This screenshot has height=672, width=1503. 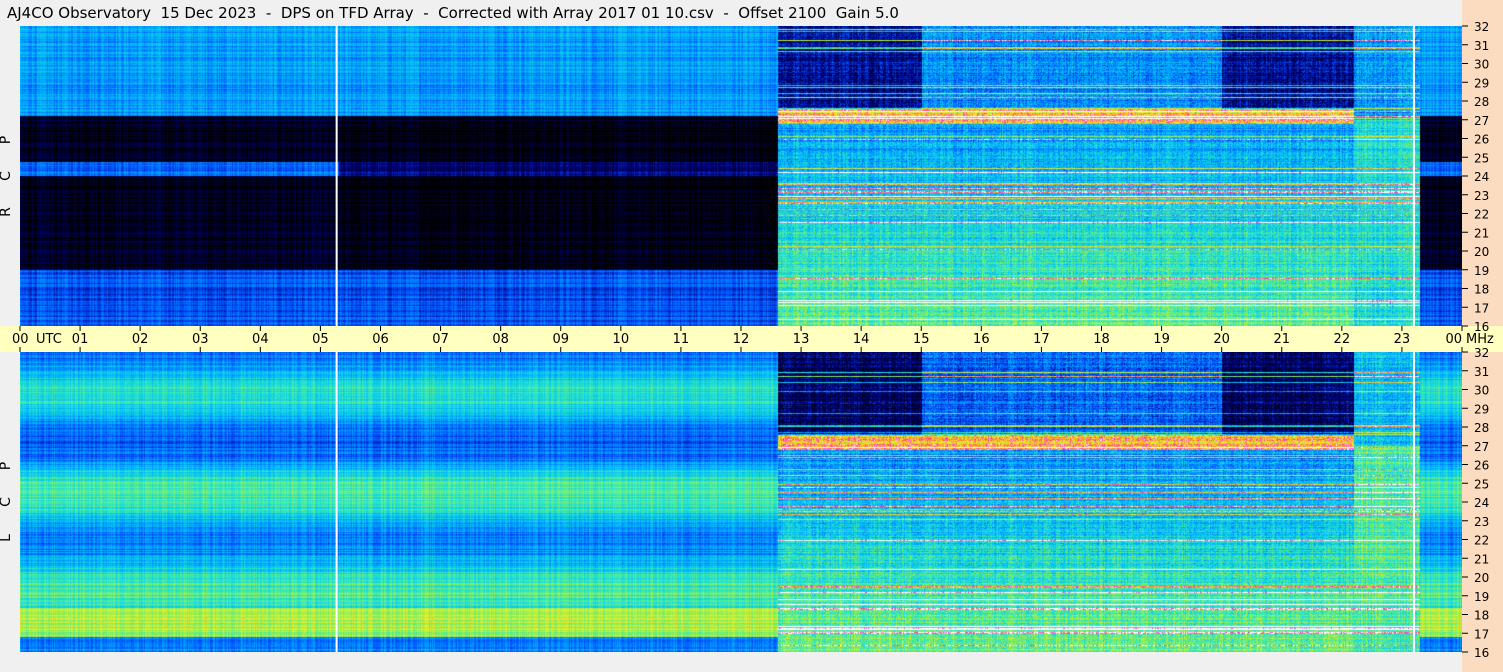 I want to click on time-tick-label: 18, so click(x=1101, y=339).